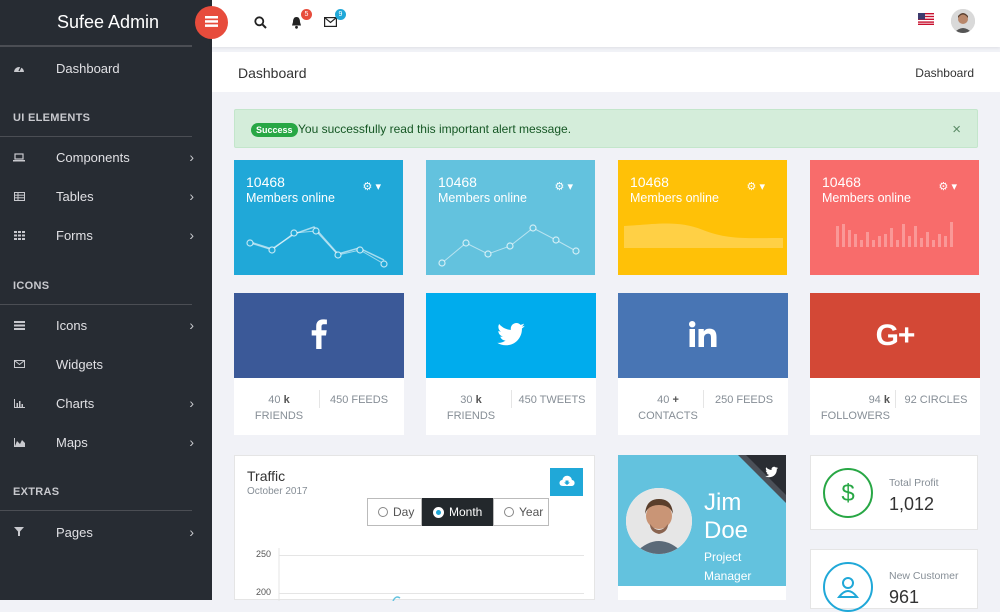 Image resolution: width=1000 pixels, height=612 pixels. What do you see at coordinates (19, 68) in the screenshot?
I see `dashboard-icon` at bounding box center [19, 68].